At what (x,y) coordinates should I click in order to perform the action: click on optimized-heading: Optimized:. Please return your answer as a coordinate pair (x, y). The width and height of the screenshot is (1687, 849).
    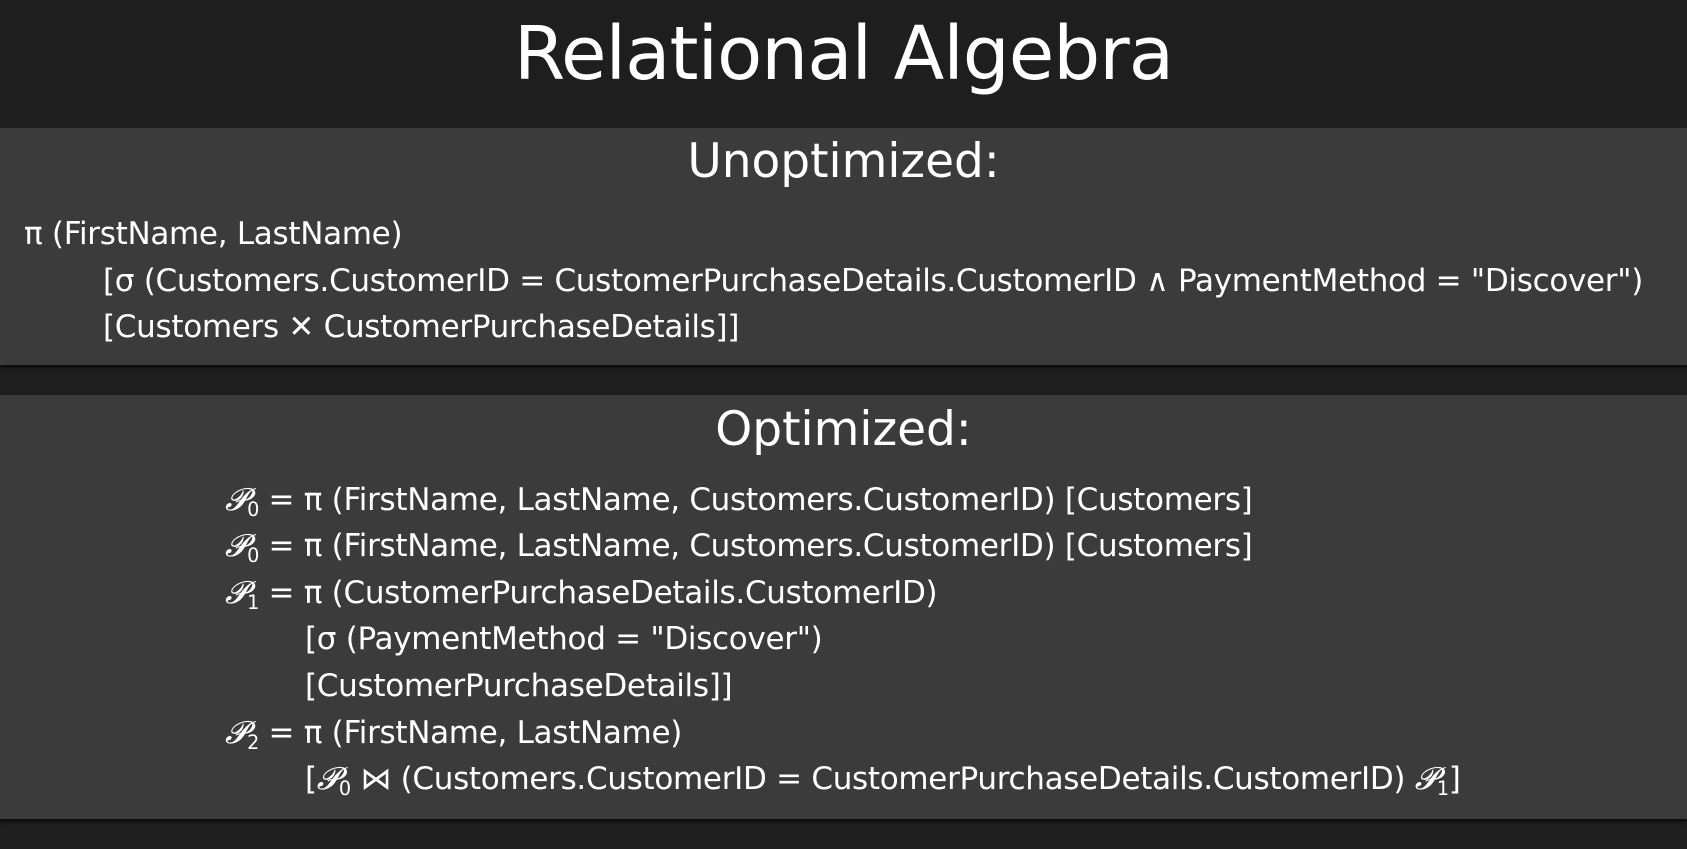
    Looking at the image, I should click on (843, 429).